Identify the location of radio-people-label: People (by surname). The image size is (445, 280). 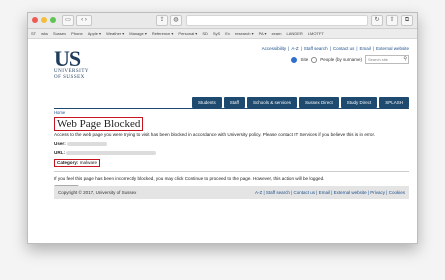
(341, 59).